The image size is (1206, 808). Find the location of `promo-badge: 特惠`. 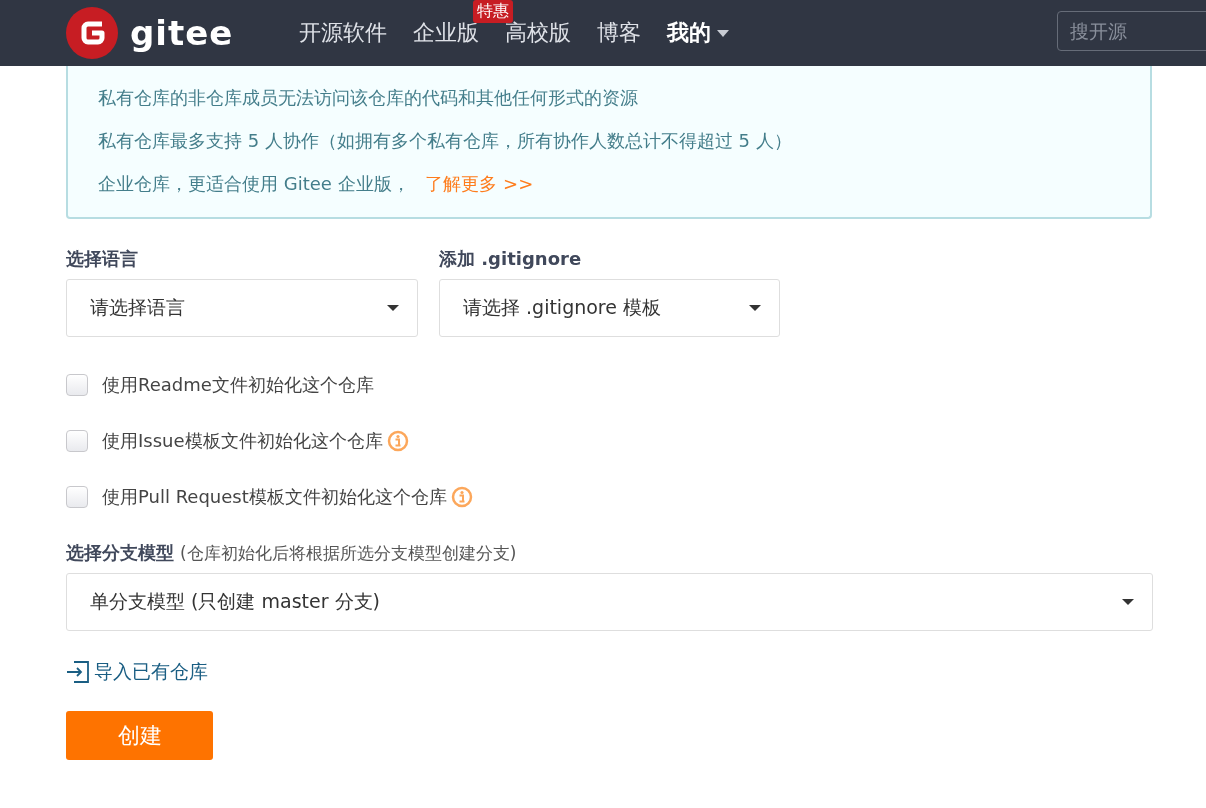

promo-badge: 特惠 is located at coordinates (493, 11).